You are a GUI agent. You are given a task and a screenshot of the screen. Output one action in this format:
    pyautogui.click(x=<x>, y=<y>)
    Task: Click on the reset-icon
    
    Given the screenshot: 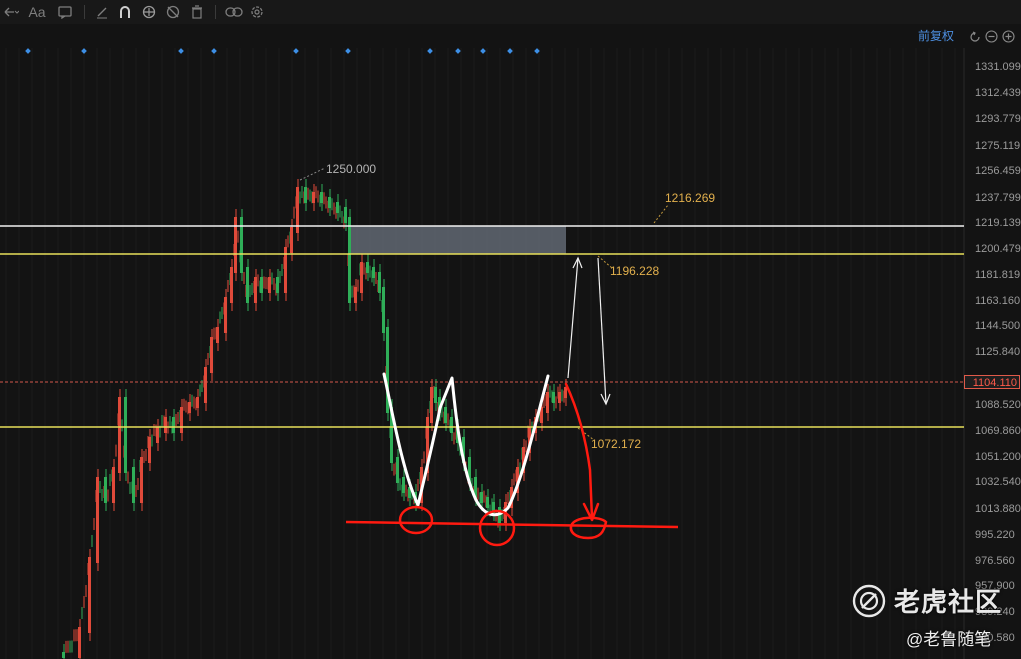 What is the action you would take?
    pyautogui.click(x=974, y=36)
    